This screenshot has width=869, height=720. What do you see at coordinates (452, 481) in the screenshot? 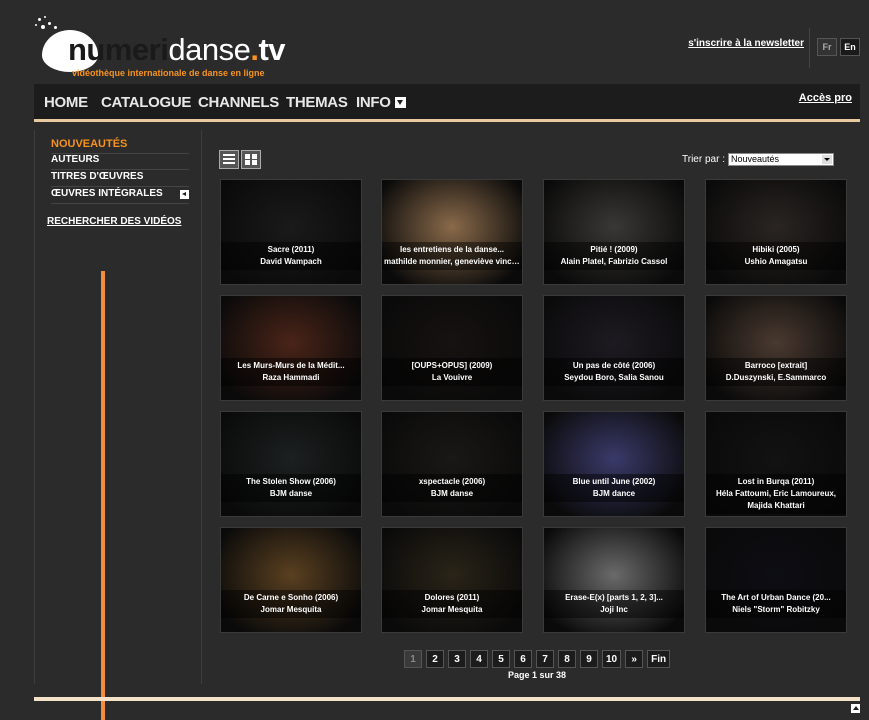
I see `video-title: xspectacle (2006)` at bounding box center [452, 481].